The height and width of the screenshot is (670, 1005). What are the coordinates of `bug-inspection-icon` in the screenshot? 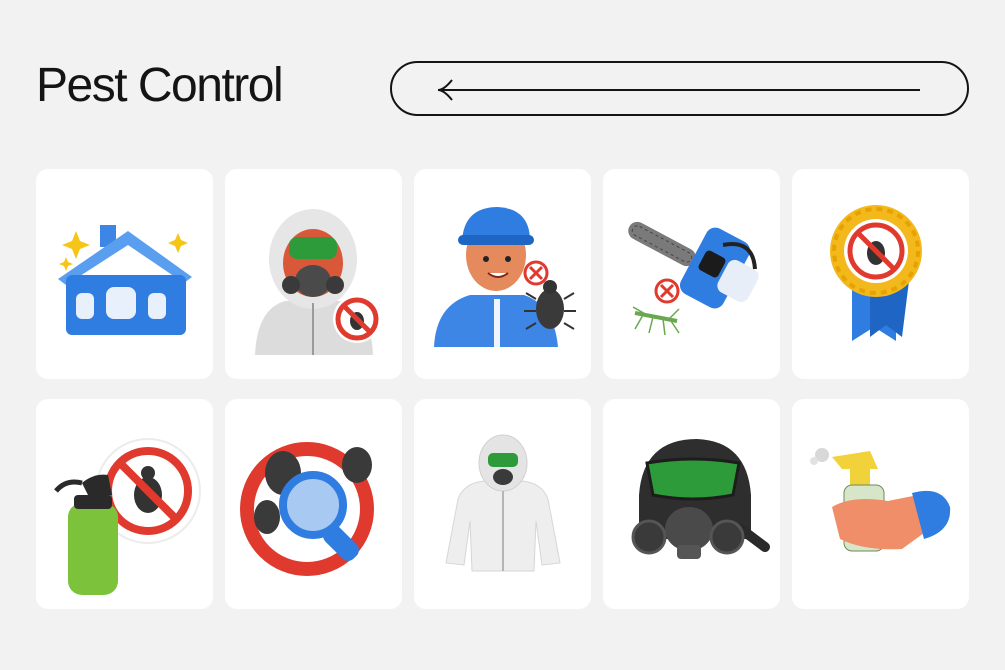 It's located at (307, 509).